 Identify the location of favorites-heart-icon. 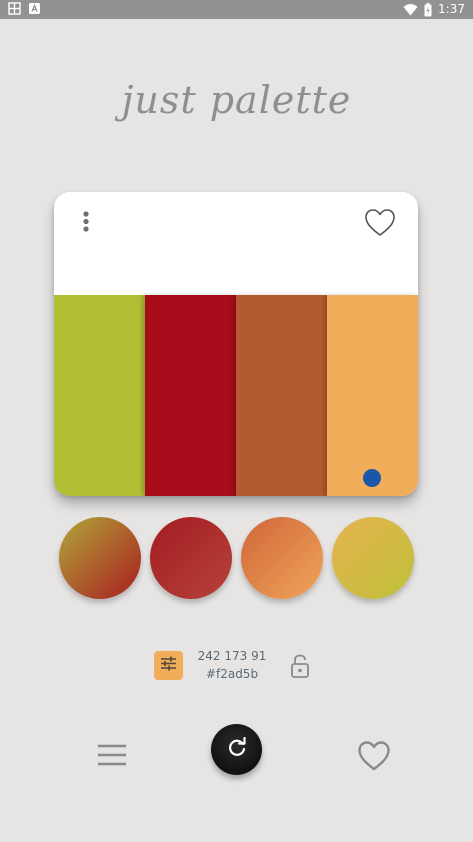
(374, 756).